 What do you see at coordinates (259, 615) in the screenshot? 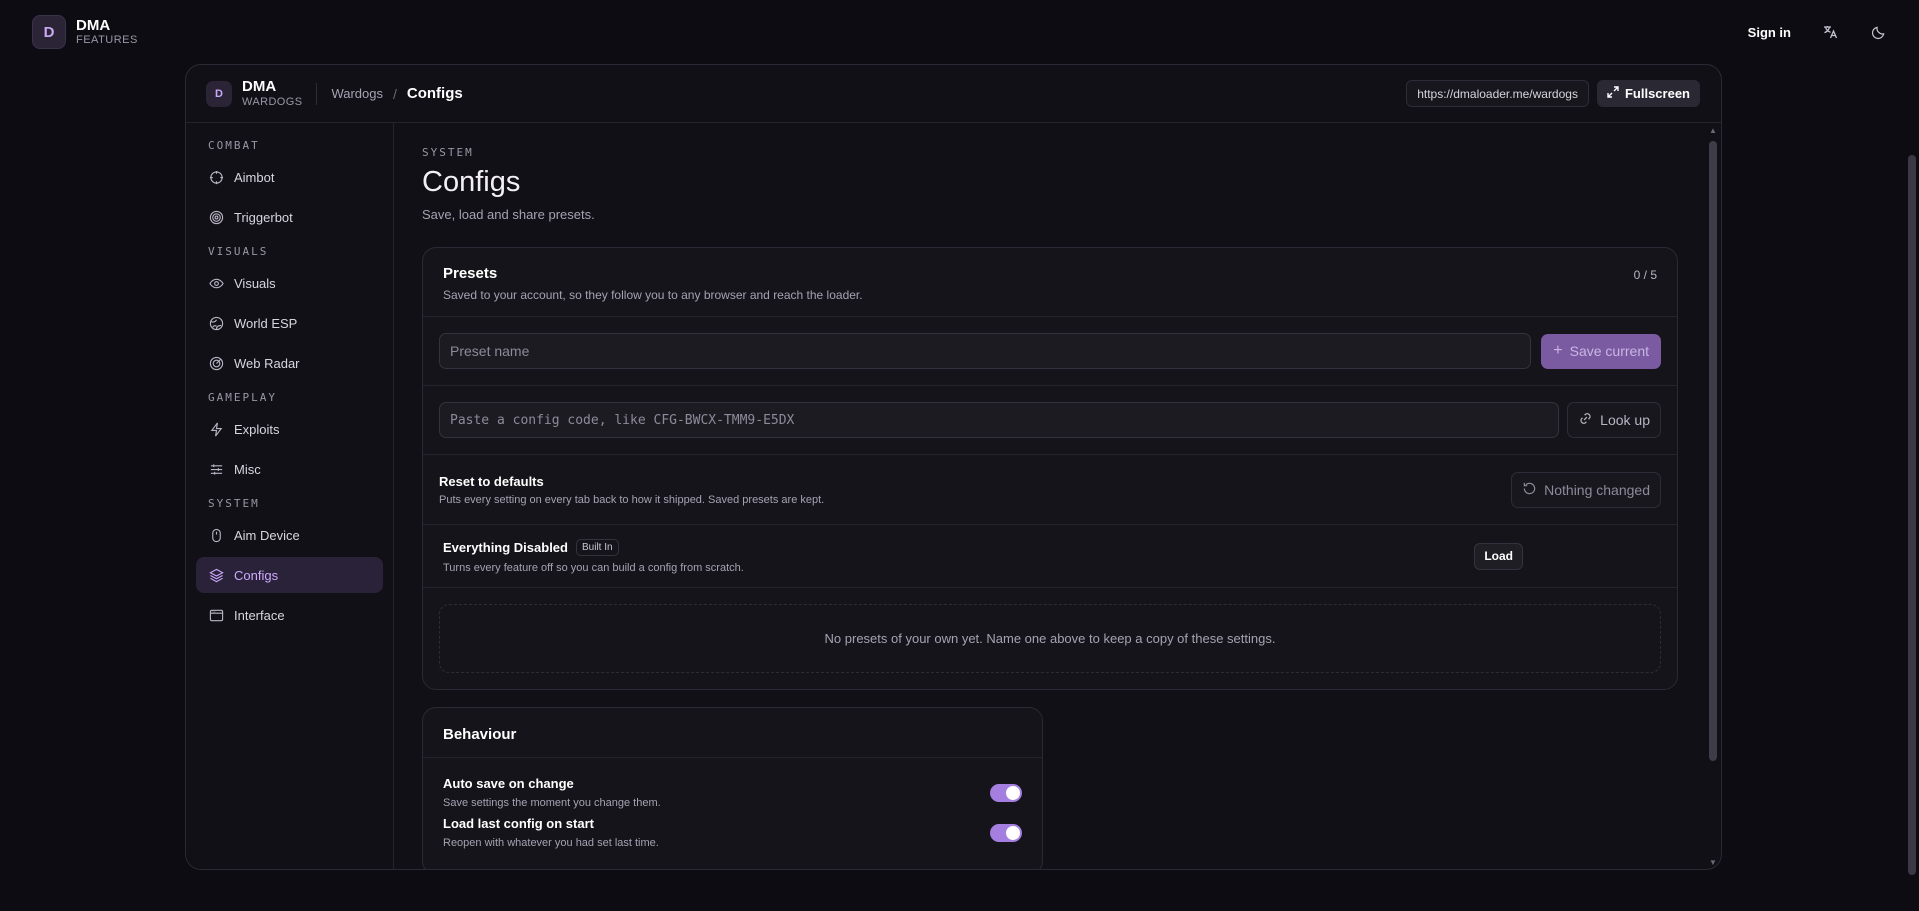
I see `sidebar-item-label: Interface` at bounding box center [259, 615].